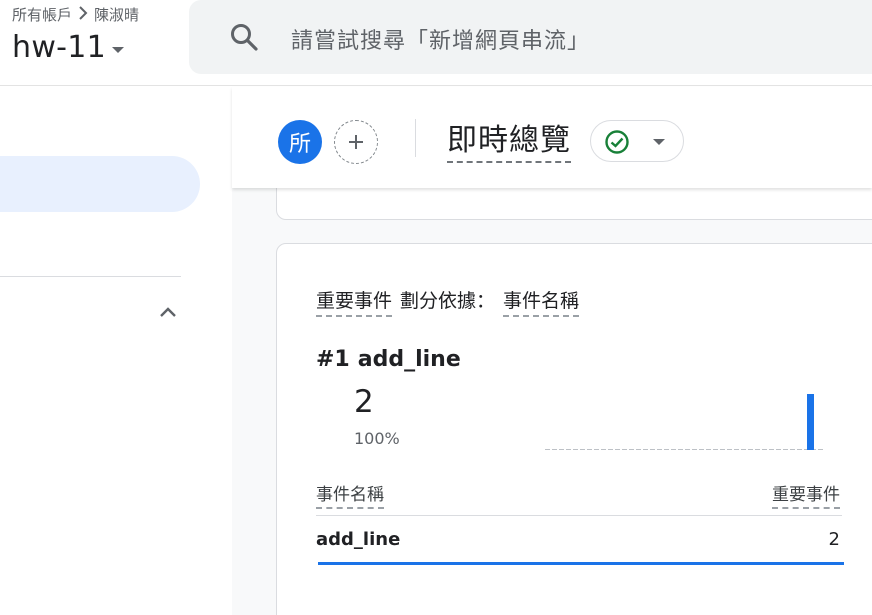  I want to click on caret-down-icon, so click(118, 49).